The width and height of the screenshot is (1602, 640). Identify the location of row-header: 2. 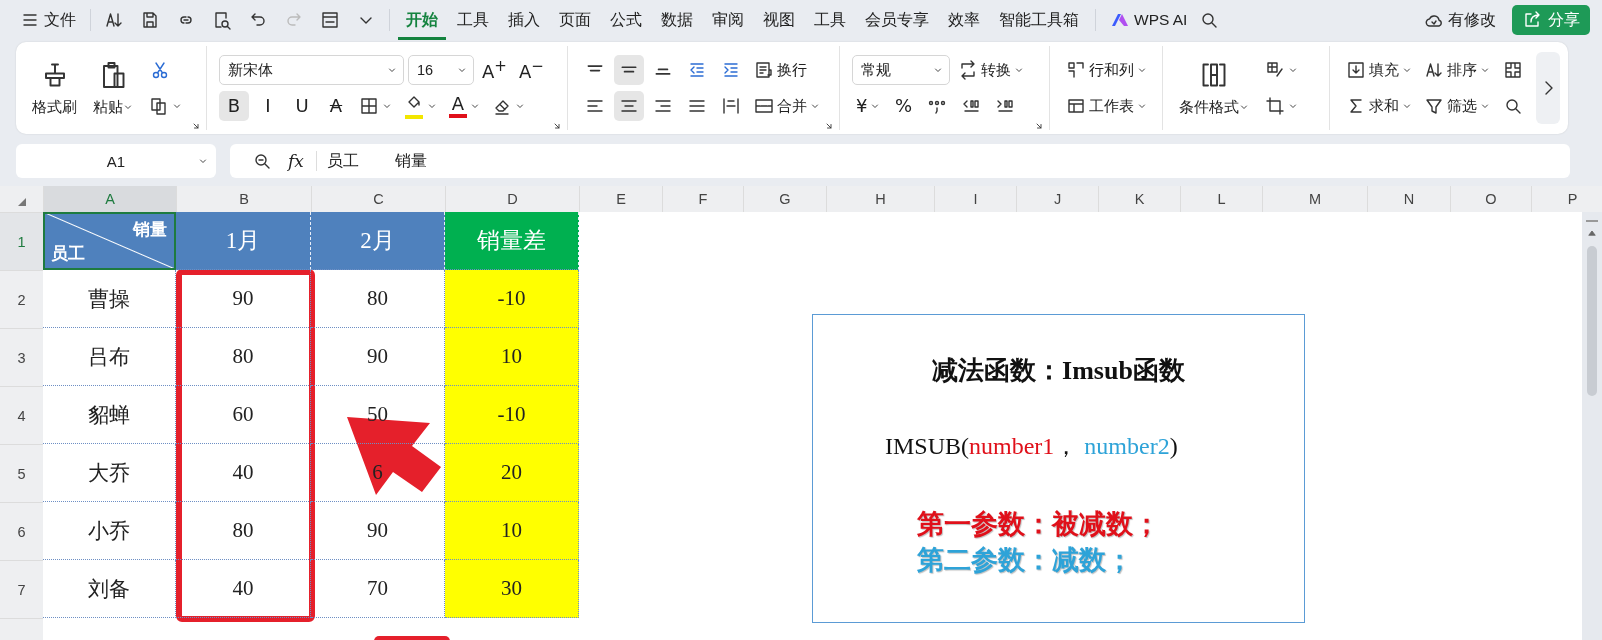
(21, 299).